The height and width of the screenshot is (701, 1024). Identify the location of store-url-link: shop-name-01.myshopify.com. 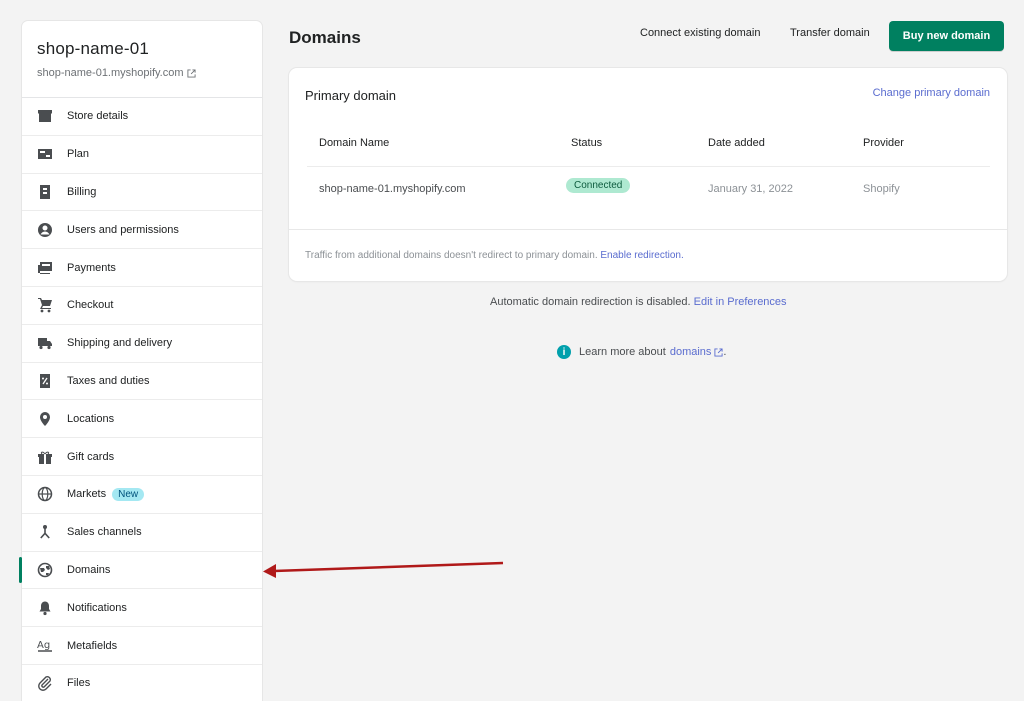
(142, 73).